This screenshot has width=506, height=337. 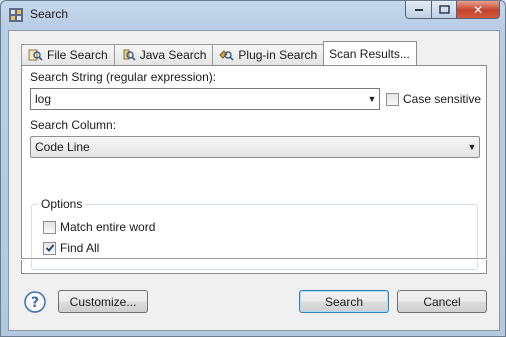 I want to click on help-icon: ?, so click(x=35, y=302).